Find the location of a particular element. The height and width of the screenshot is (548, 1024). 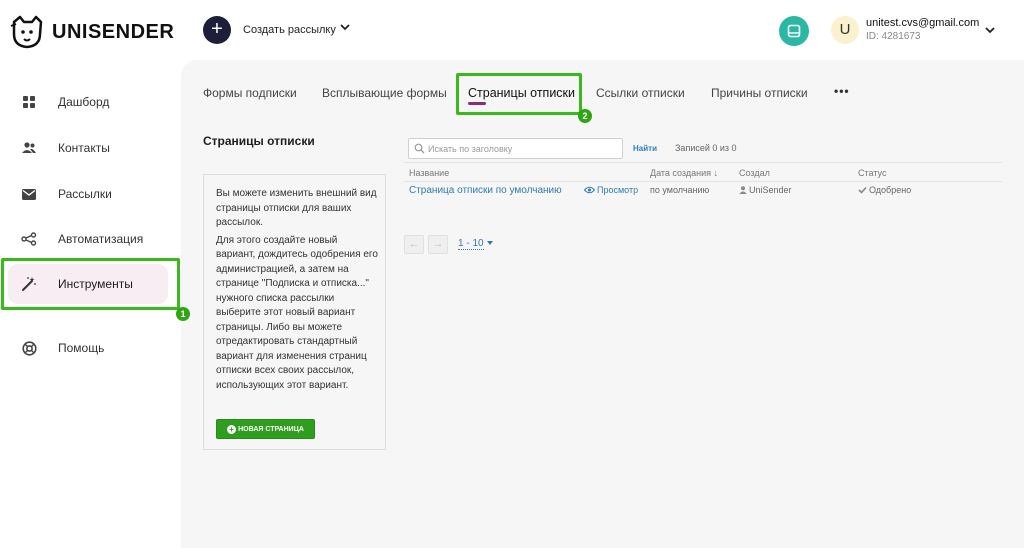

sidebar-item-label: Рассылки is located at coordinates (85, 194).